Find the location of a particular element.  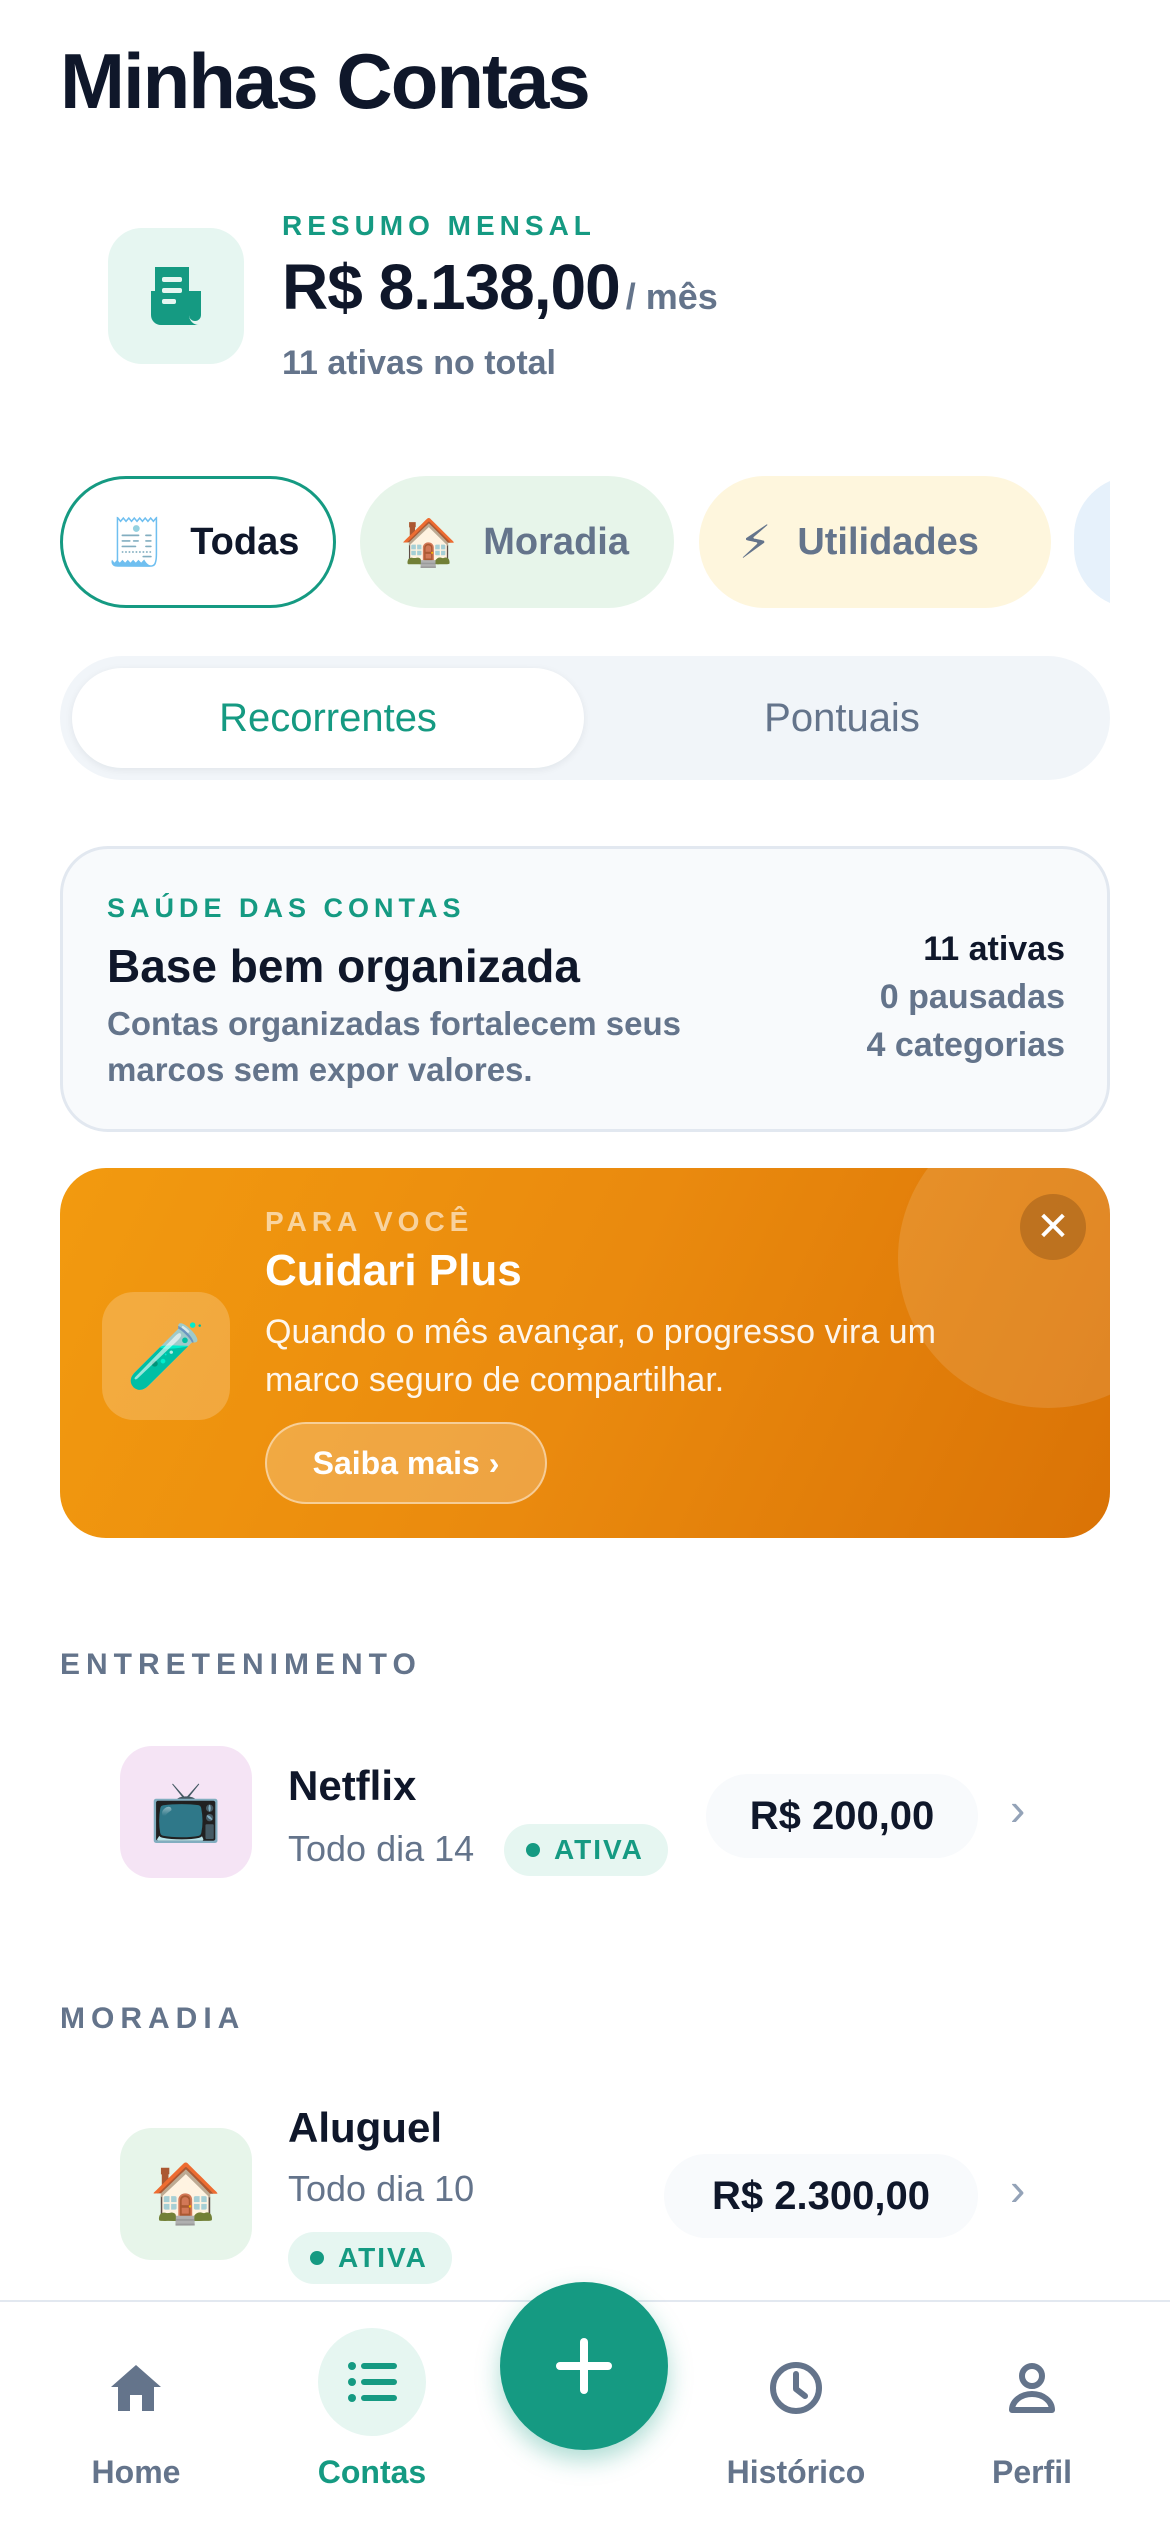

section-title-moradia: MORADIA is located at coordinates (153, 2018).